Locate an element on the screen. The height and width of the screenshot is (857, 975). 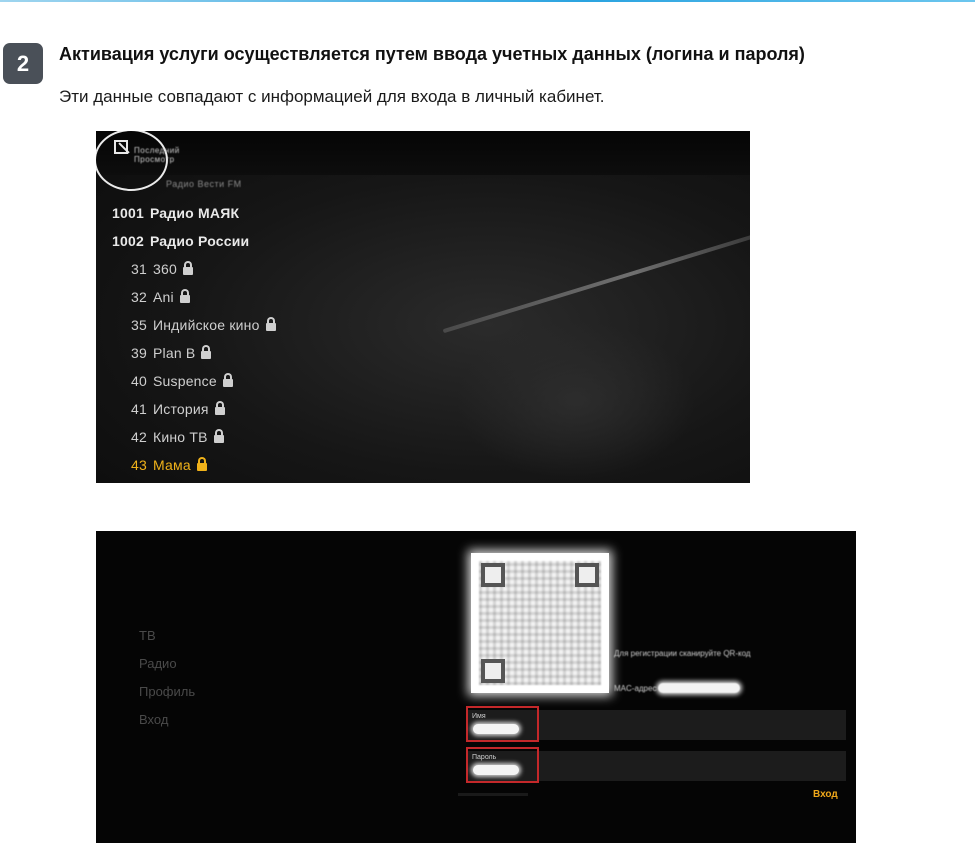
channel-item: 32 Ani is located at coordinates (160, 297).